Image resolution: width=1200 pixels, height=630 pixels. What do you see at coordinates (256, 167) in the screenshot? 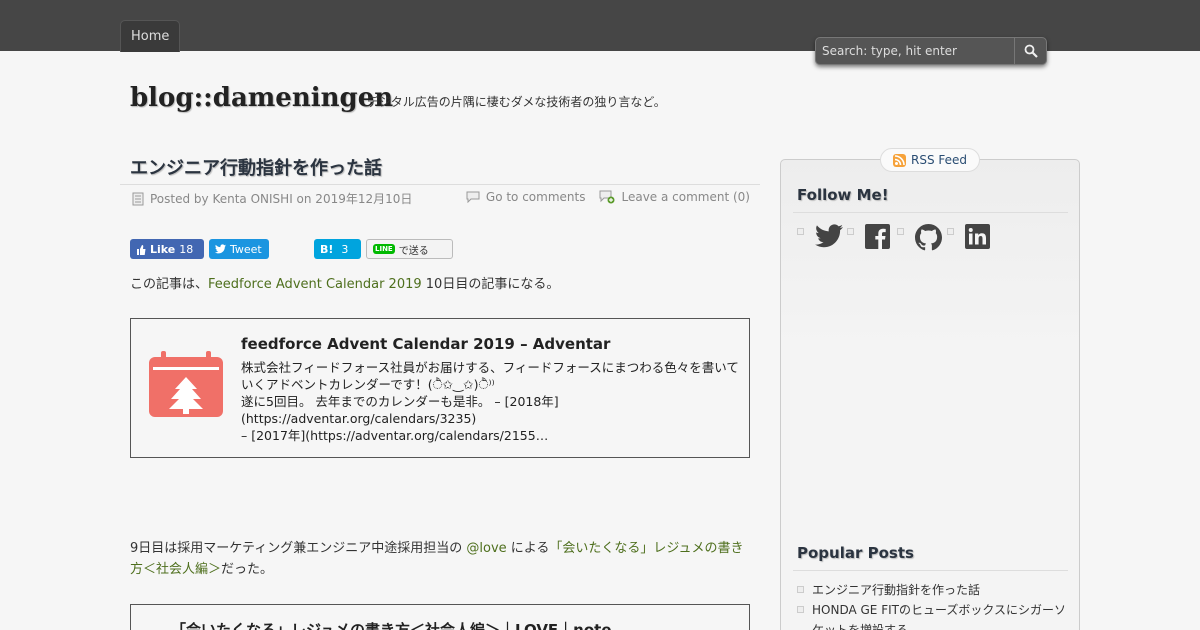
I see `post-title: エンジニア行動指針を作った話` at bounding box center [256, 167].